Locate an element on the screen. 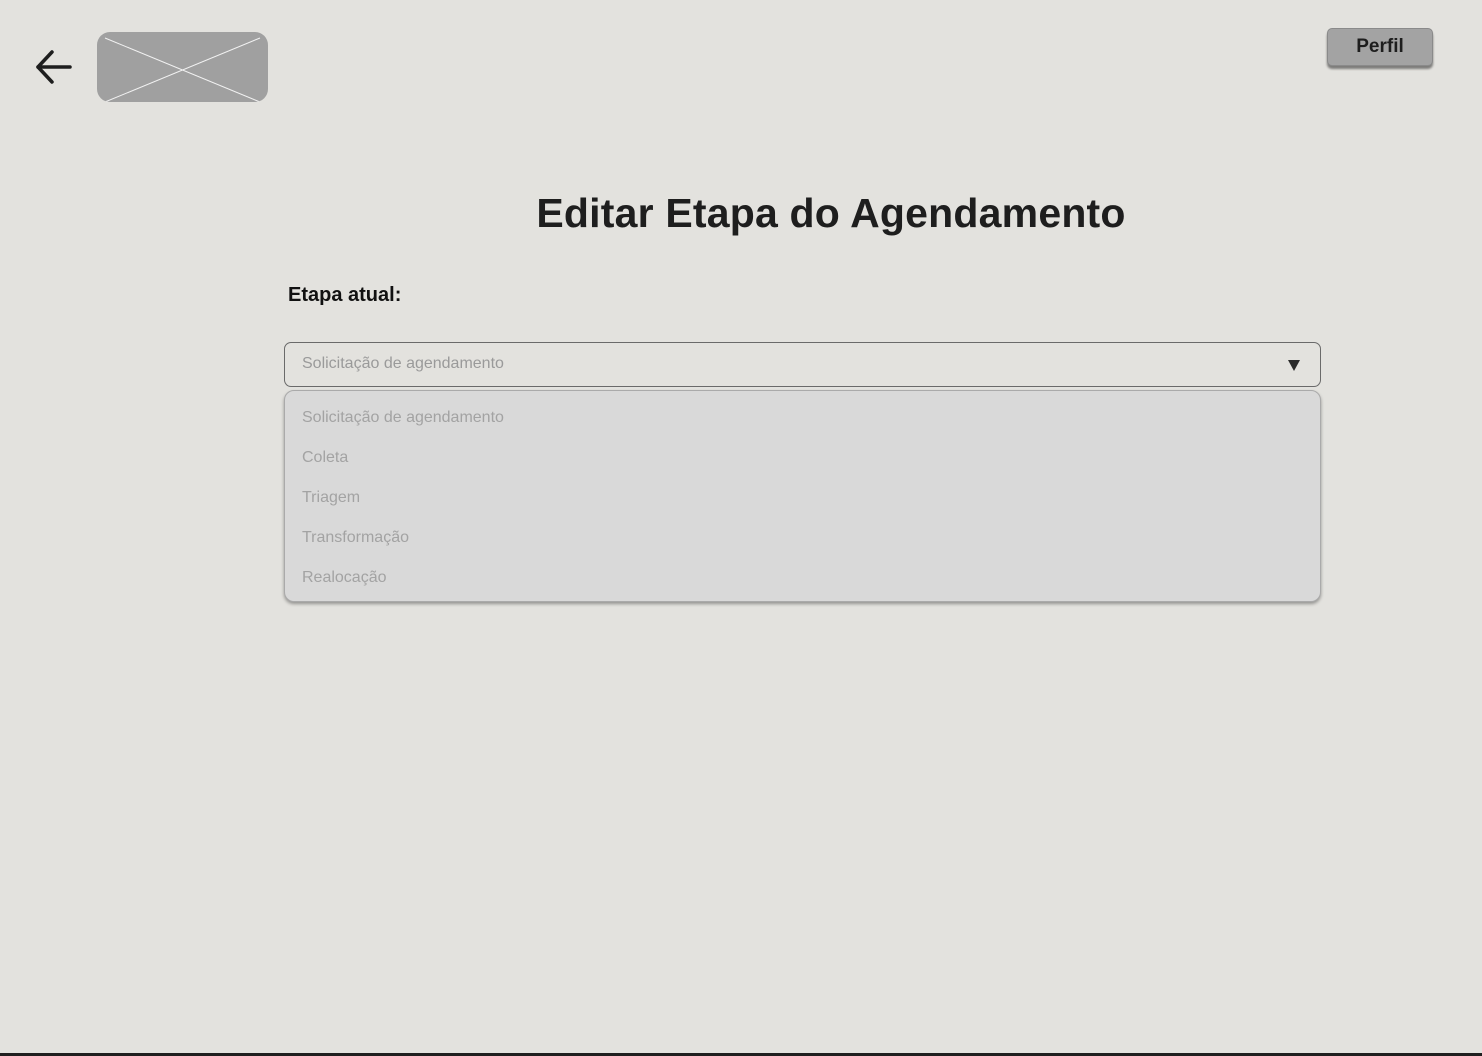  arrow-left-icon is located at coordinates (54, 67).